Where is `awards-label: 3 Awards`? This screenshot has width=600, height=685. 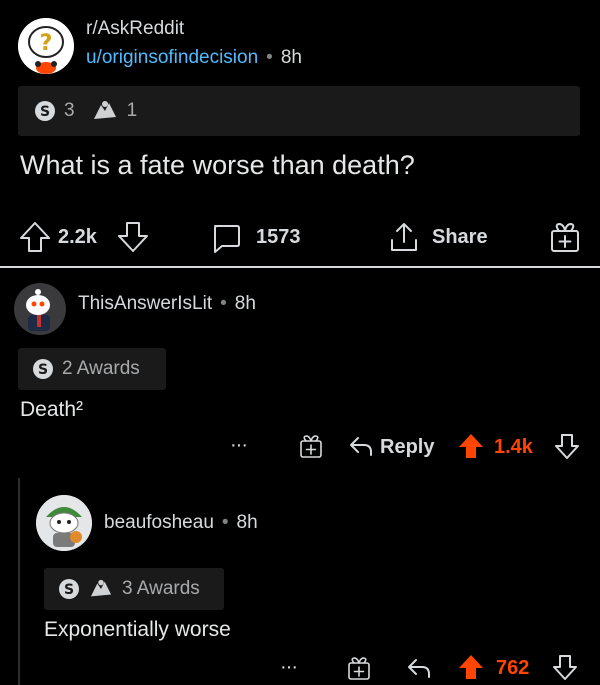 awards-label: 3 Awards is located at coordinates (161, 588).